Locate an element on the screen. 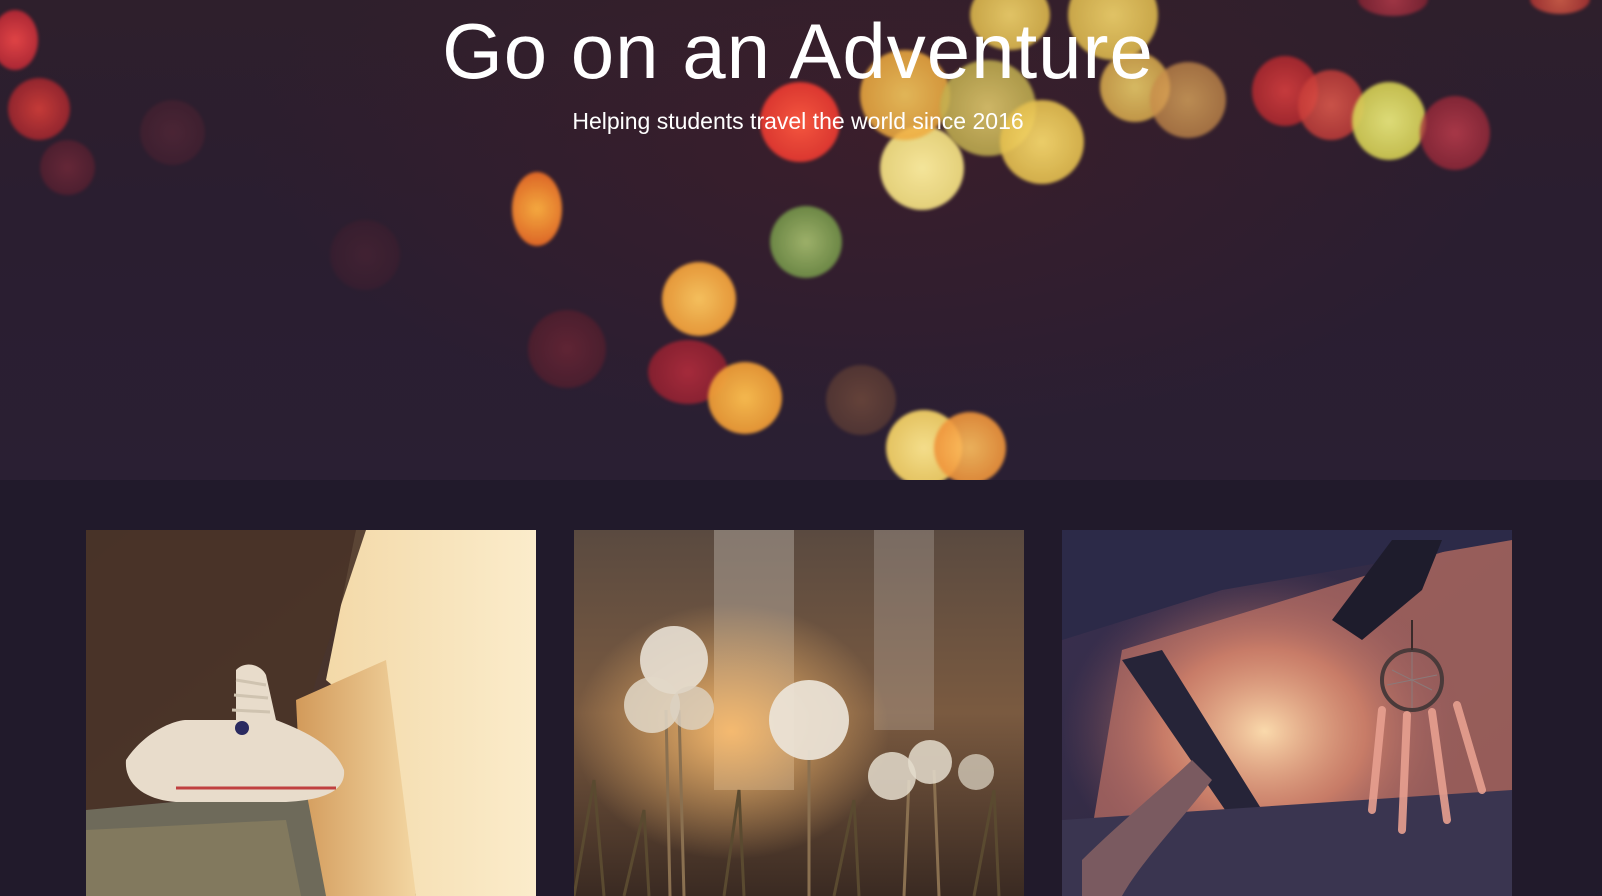 This screenshot has height=896, width=1602. sneakers-on-wall-photo is located at coordinates (311, 713).